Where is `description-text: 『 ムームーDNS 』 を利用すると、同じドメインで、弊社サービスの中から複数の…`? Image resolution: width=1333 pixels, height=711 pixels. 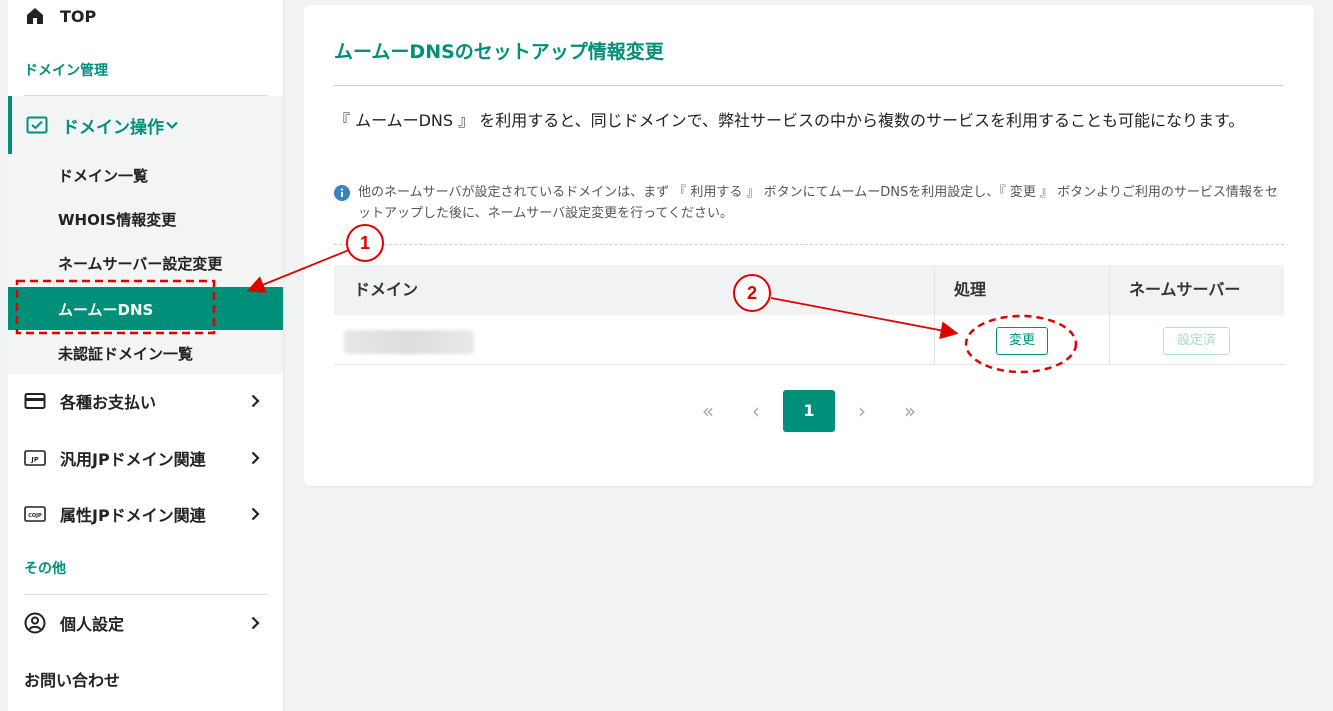 description-text: 『 ムームーDNS 』 を利用すると、同じドメインで、弊社サービスの中から複数の… is located at coordinates (789, 120).